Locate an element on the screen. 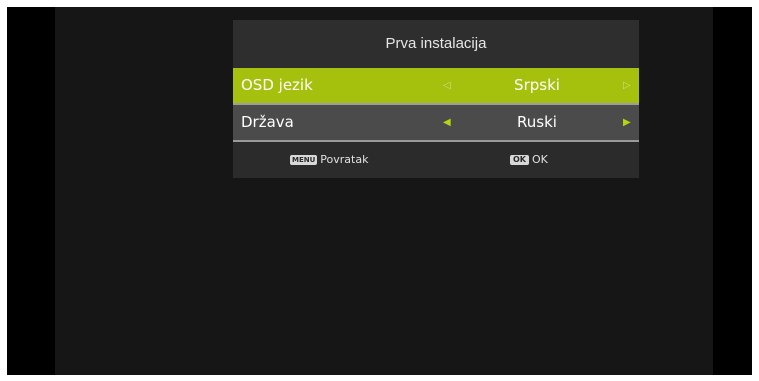 This screenshot has width=759, height=381. osd-language-row: OSD jezik ◁ Srpski ▷ is located at coordinates (436, 86).